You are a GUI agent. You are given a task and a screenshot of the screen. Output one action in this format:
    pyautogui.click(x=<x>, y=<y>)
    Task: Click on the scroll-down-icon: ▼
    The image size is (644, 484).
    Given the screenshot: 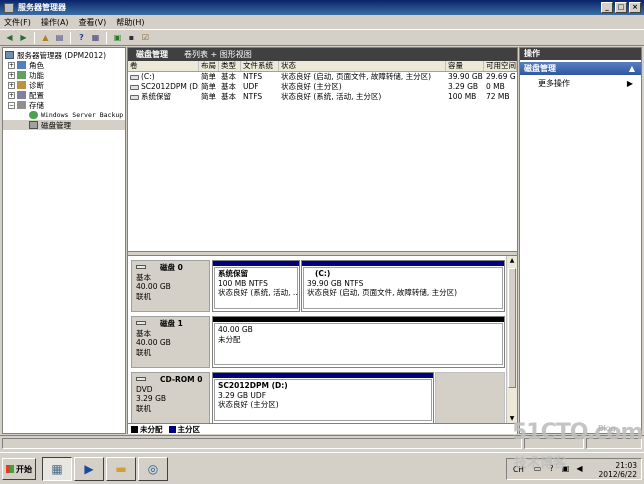 What is the action you would take?
    pyautogui.click(x=512, y=418)
    